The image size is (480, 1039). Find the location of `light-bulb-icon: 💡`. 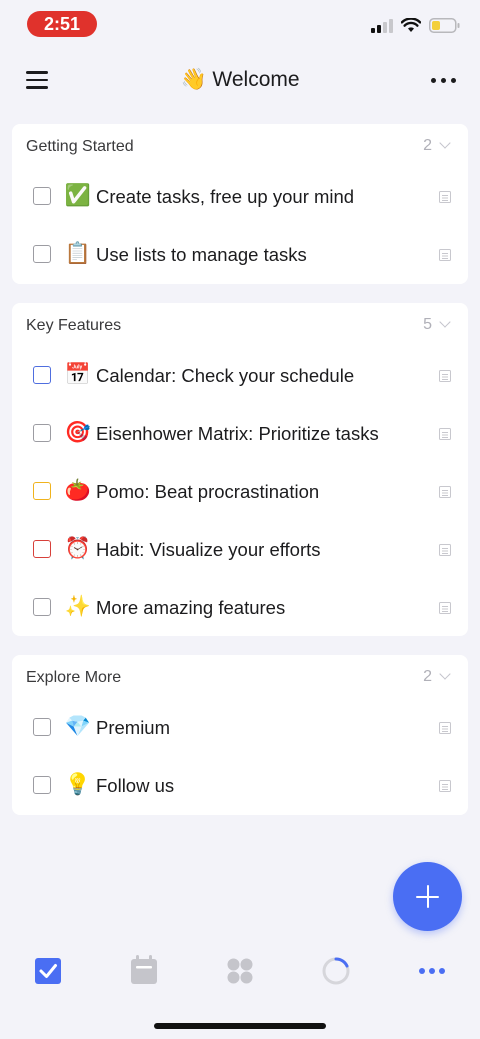

light-bulb-icon: 💡 is located at coordinates (78, 784).